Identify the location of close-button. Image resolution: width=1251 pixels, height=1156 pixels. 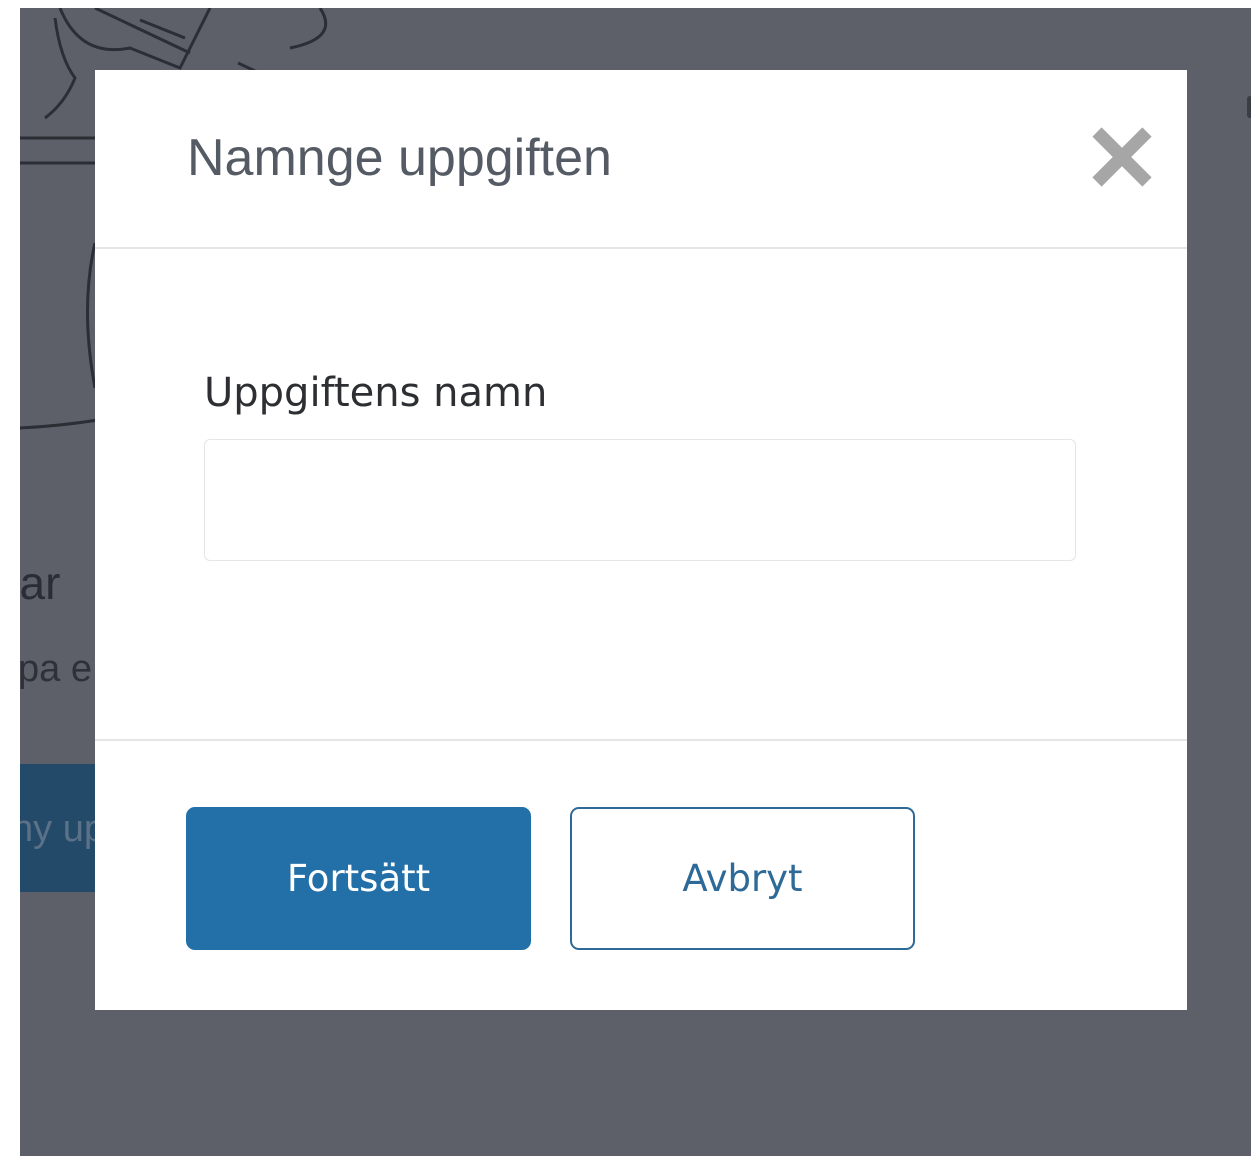
(1122, 157).